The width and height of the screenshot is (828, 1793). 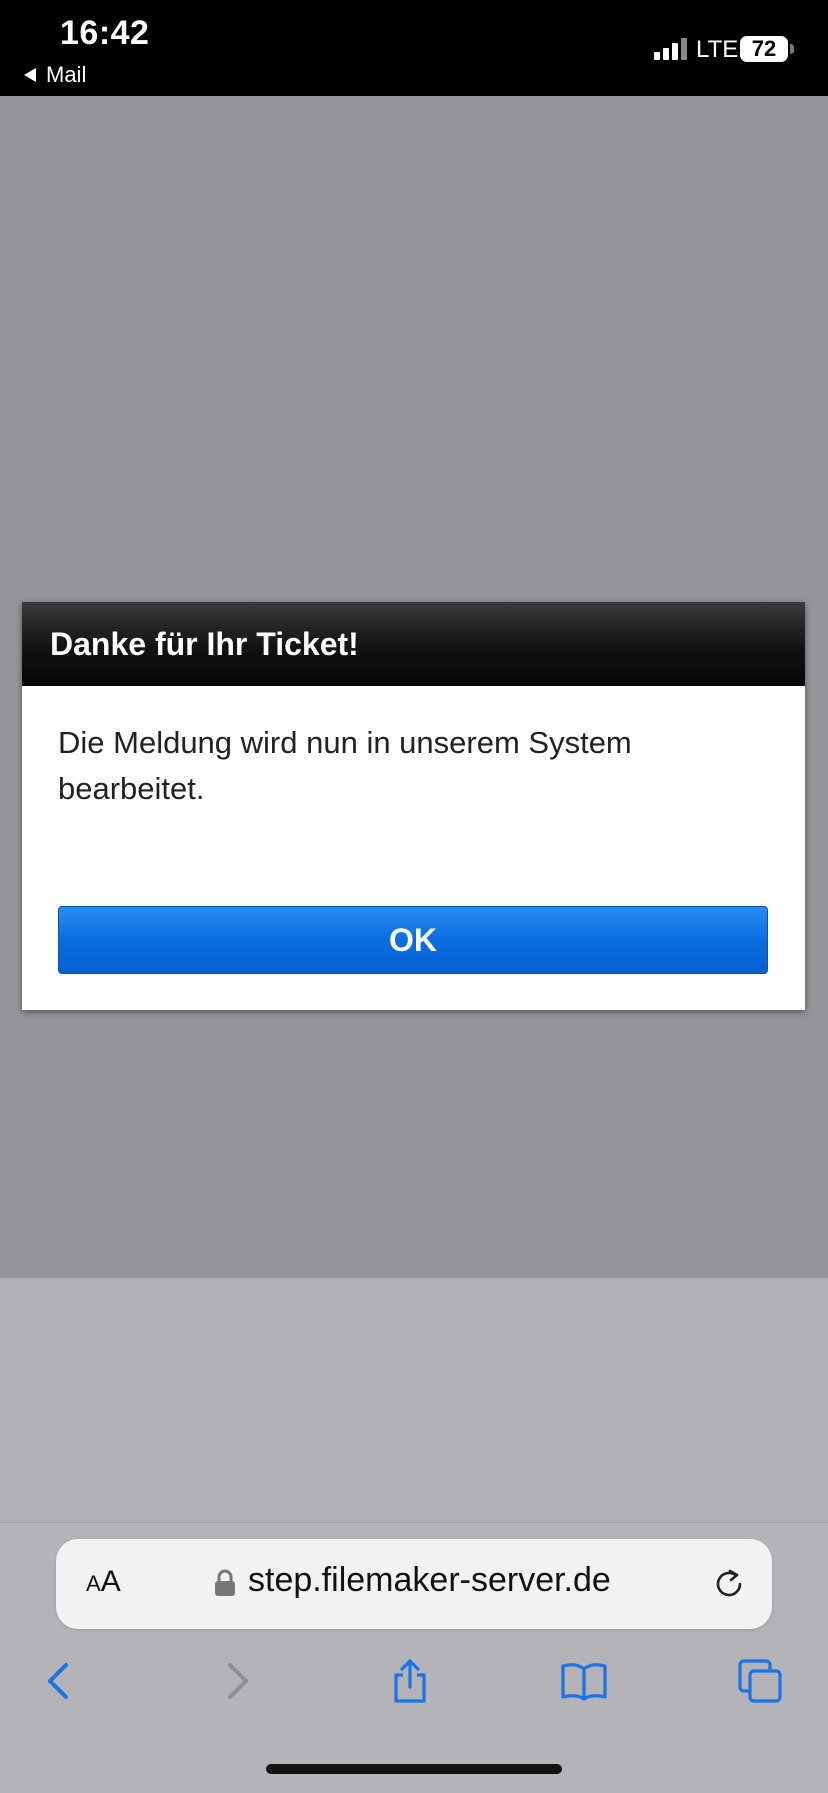 I want to click on battery-level: 72, so click(x=764, y=49).